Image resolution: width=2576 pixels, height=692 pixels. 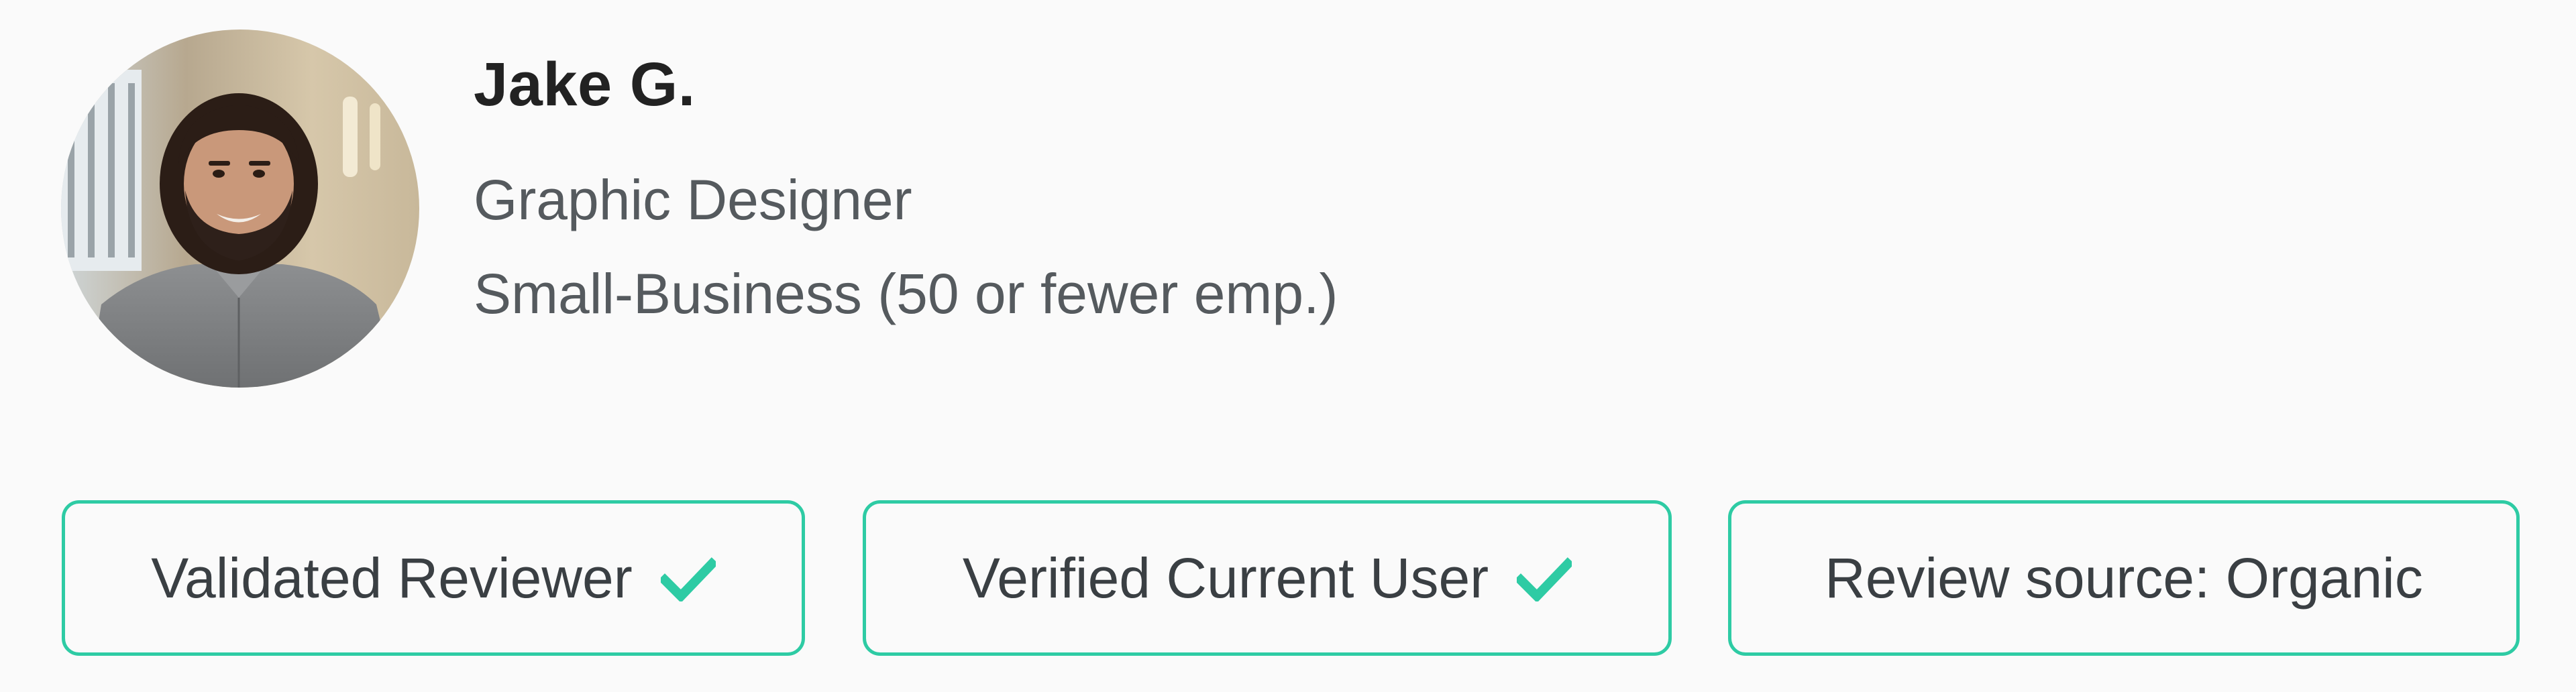 I want to click on validated-reviewer-badge: Validated Reviewer, so click(x=433, y=578).